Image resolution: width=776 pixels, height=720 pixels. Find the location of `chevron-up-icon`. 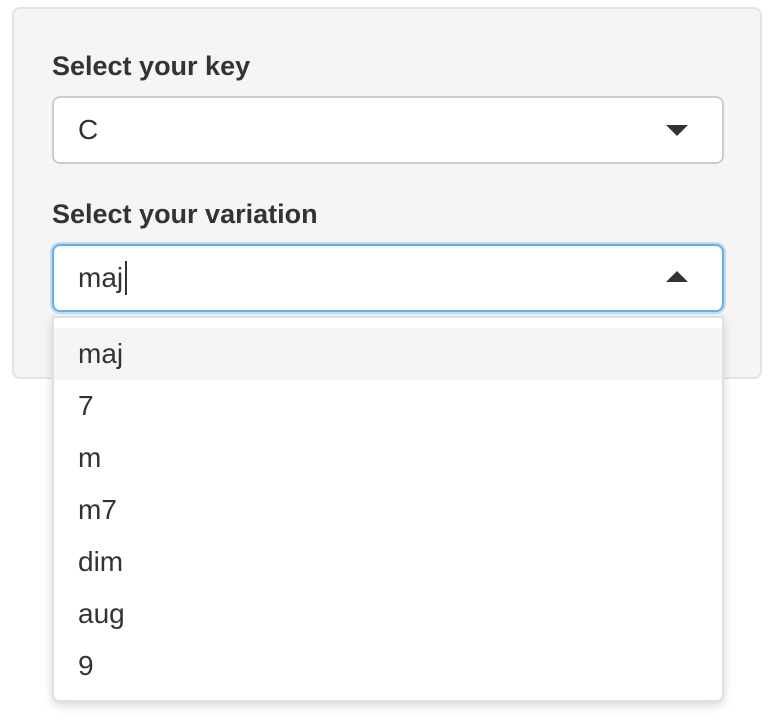

chevron-up-icon is located at coordinates (677, 276).